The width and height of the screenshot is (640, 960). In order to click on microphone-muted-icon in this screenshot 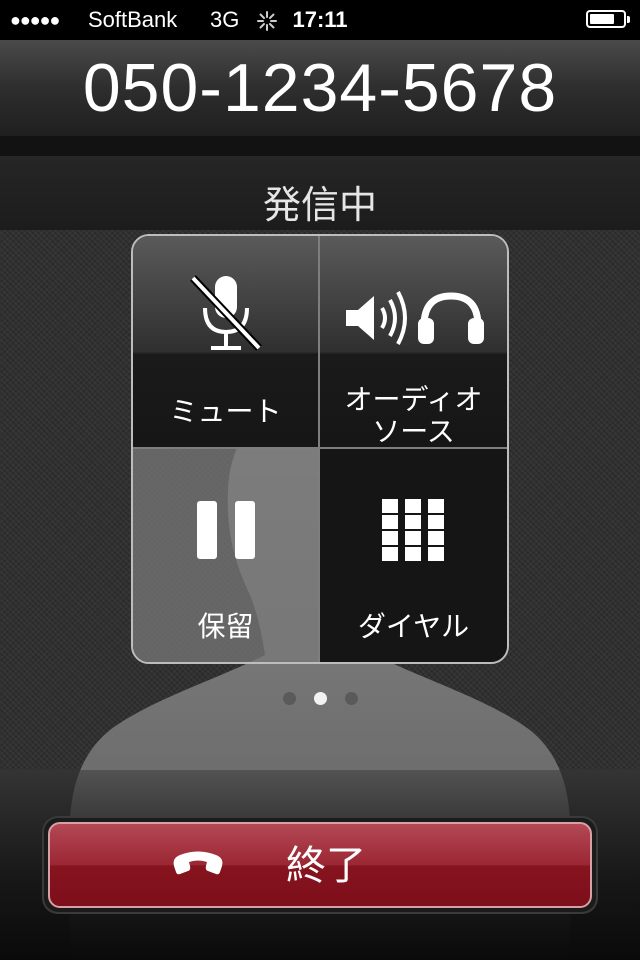, I will do `click(226, 313)`.